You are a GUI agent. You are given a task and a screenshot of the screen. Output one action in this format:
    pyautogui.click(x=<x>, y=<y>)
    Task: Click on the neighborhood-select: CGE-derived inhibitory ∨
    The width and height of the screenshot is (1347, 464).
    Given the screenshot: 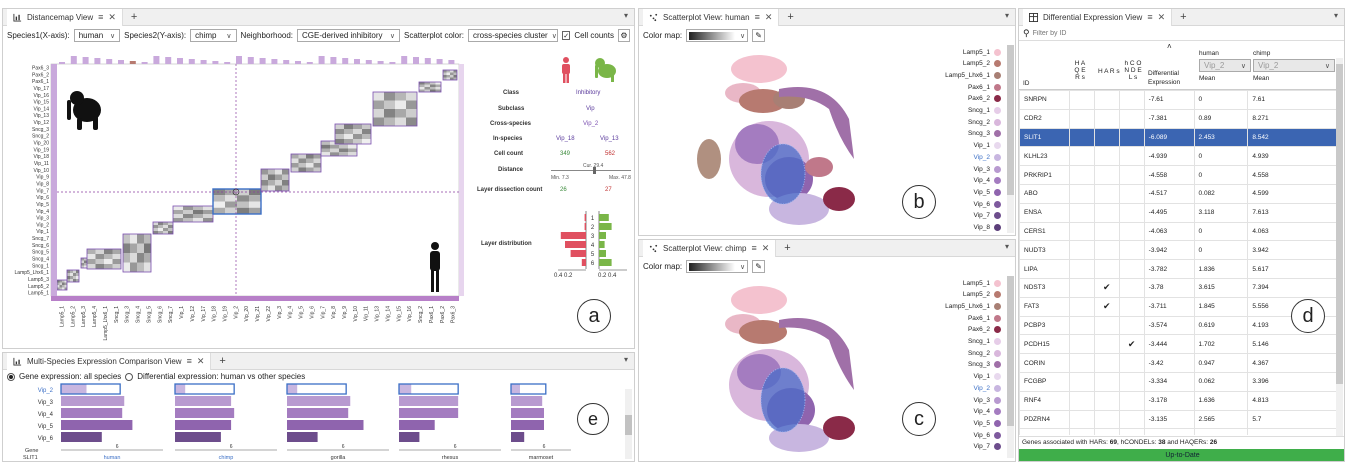 What is the action you would take?
    pyautogui.click(x=348, y=35)
    